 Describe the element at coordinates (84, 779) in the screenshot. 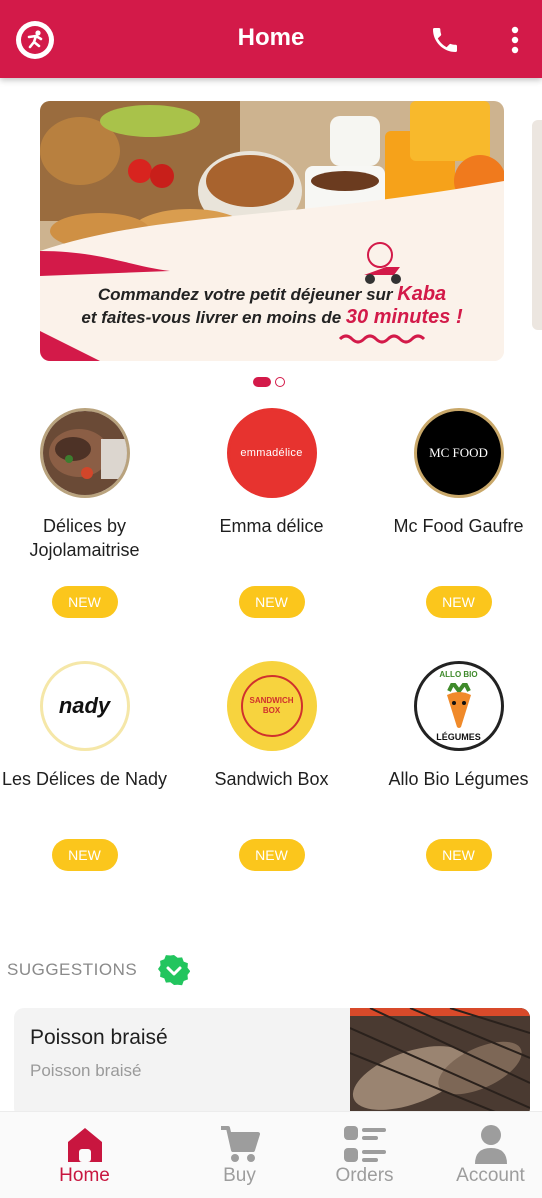

I see `store-name: Les Délices de Nady` at that location.